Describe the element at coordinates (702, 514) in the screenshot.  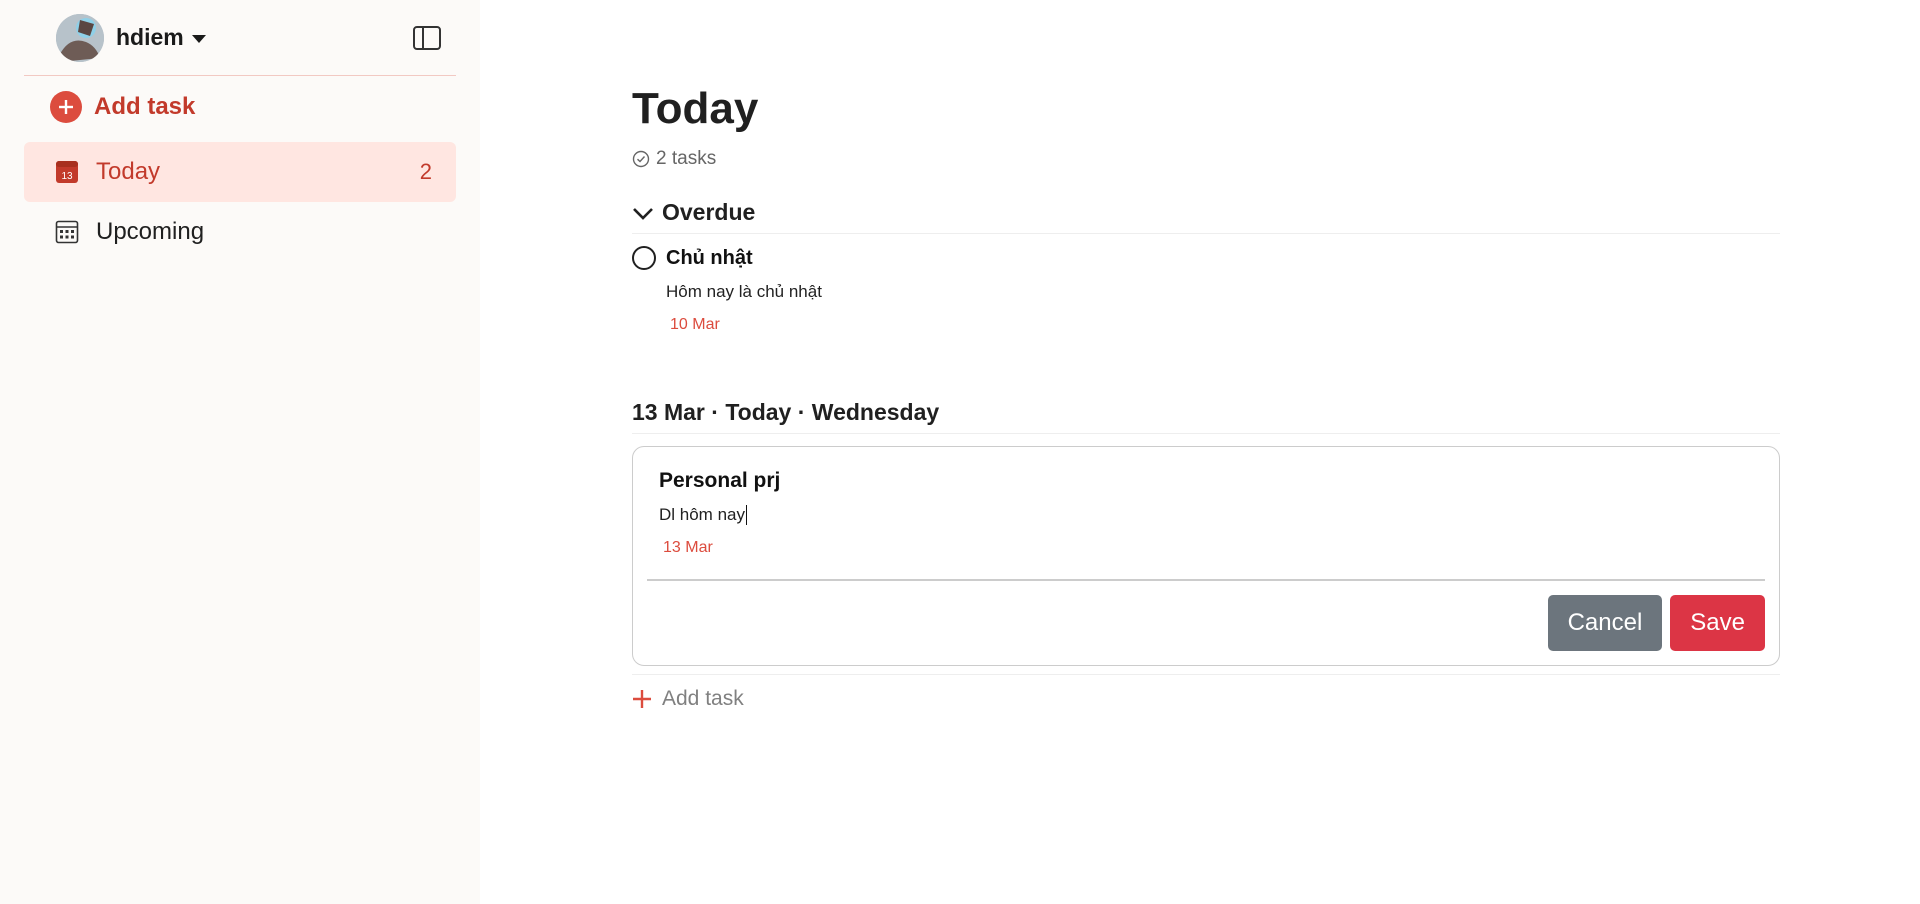
I see `task-description-text: Dl hôm nay` at that location.